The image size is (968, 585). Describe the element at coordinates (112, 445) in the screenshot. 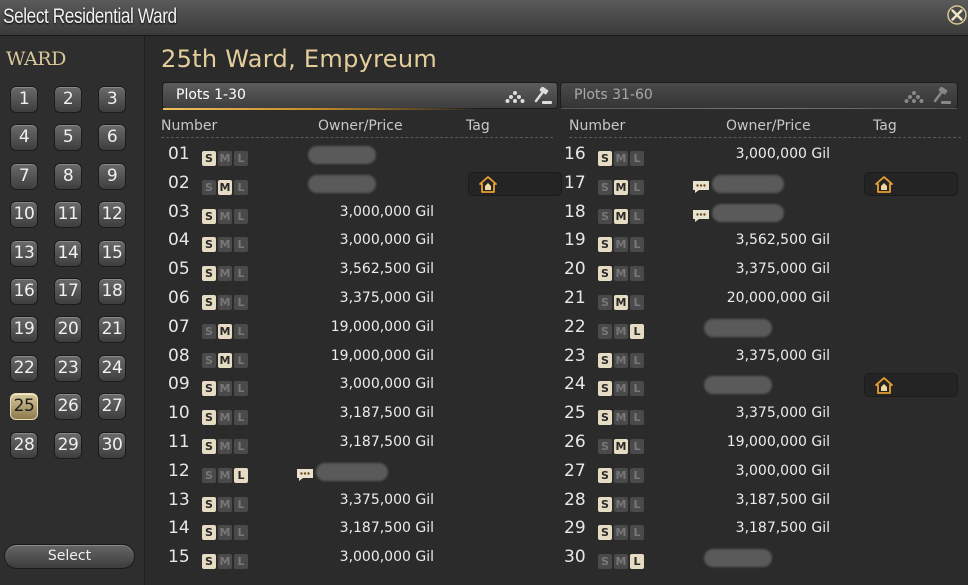

I see `ward-button-30: 30` at that location.